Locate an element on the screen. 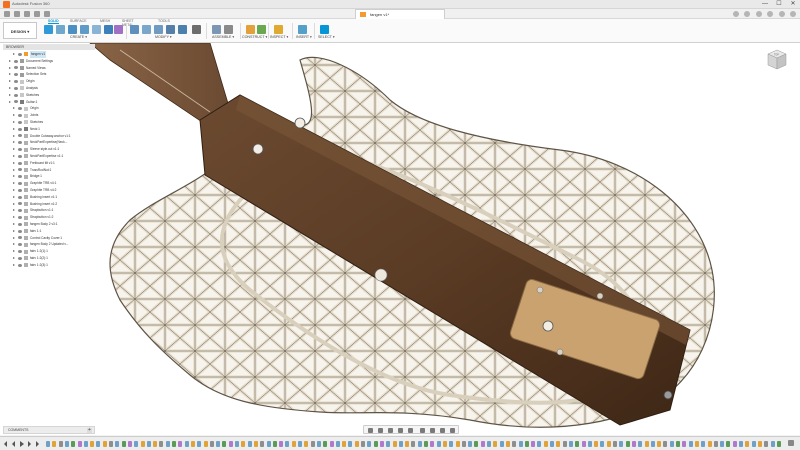  shell-icon is located at coordinates (170, 29).